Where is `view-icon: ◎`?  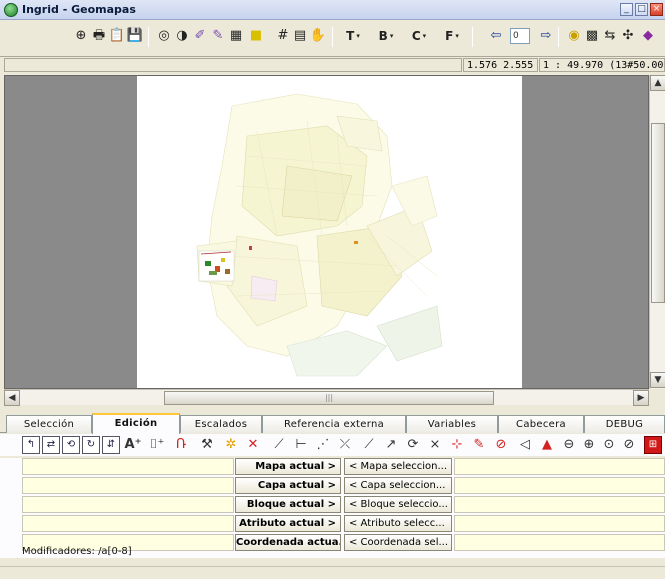
view-icon: ◎ is located at coordinates (164, 36).